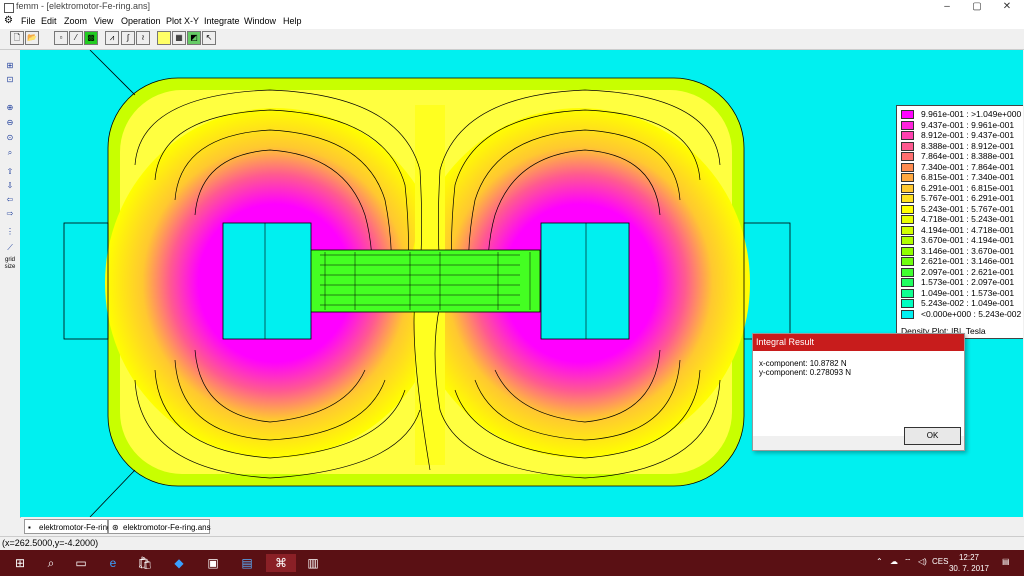 This screenshot has width=1024, height=576. I want to click on legend-label: 7.864e-001 : 8.388e-001, so click(968, 156).